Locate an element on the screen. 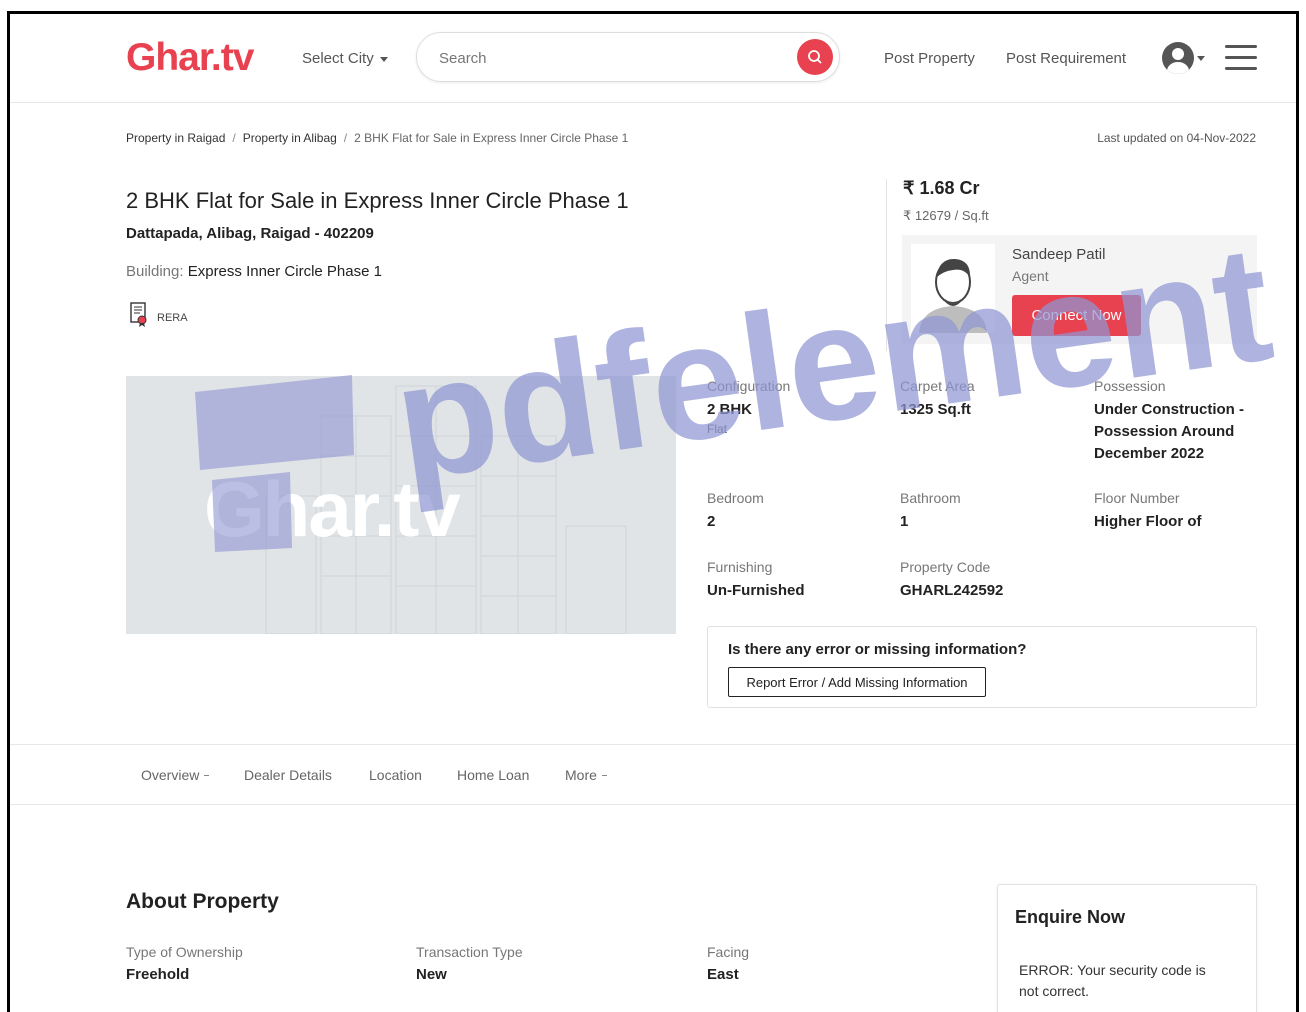 Image resolution: width=1306 pixels, height=1012 pixels. building-name: Express Inner Circle Phase 1 is located at coordinates (285, 271).